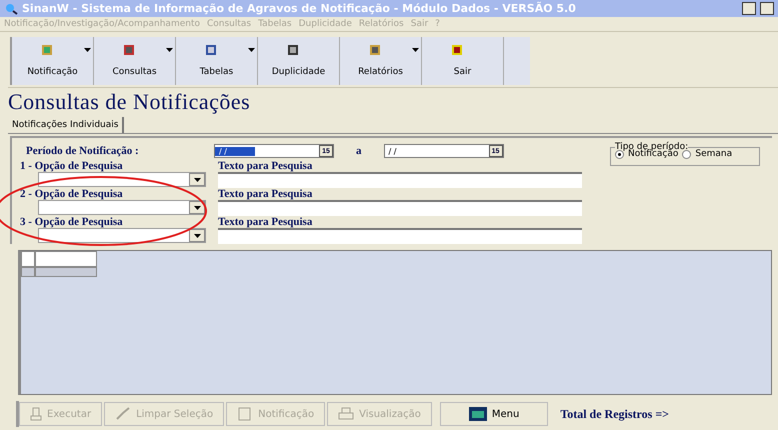 The height and width of the screenshot is (430, 778). Describe the element at coordinates (83, 151) in the screenshot. I see `period-label: Período de Notificação :` at that location.